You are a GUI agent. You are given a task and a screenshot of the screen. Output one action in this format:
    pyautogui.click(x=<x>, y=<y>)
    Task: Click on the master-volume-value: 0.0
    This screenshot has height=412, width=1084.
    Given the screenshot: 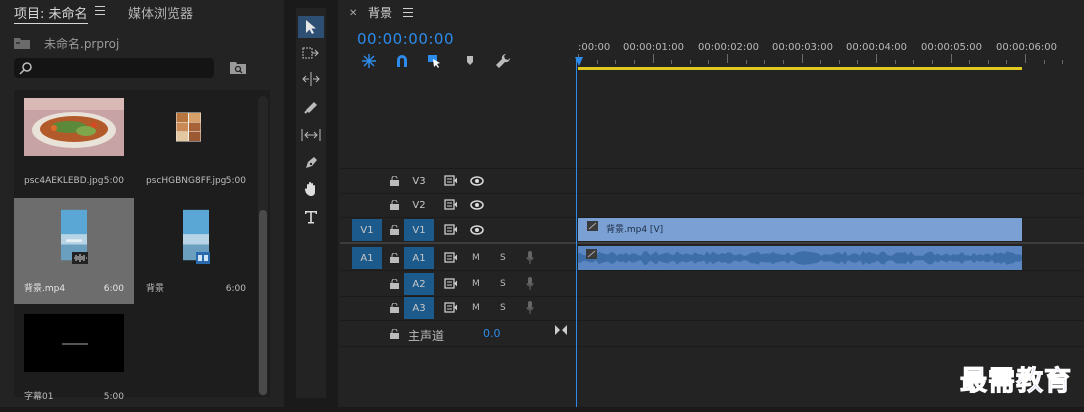 What is the action you would take?
    pyautogui.click(x=492, y=333)
    